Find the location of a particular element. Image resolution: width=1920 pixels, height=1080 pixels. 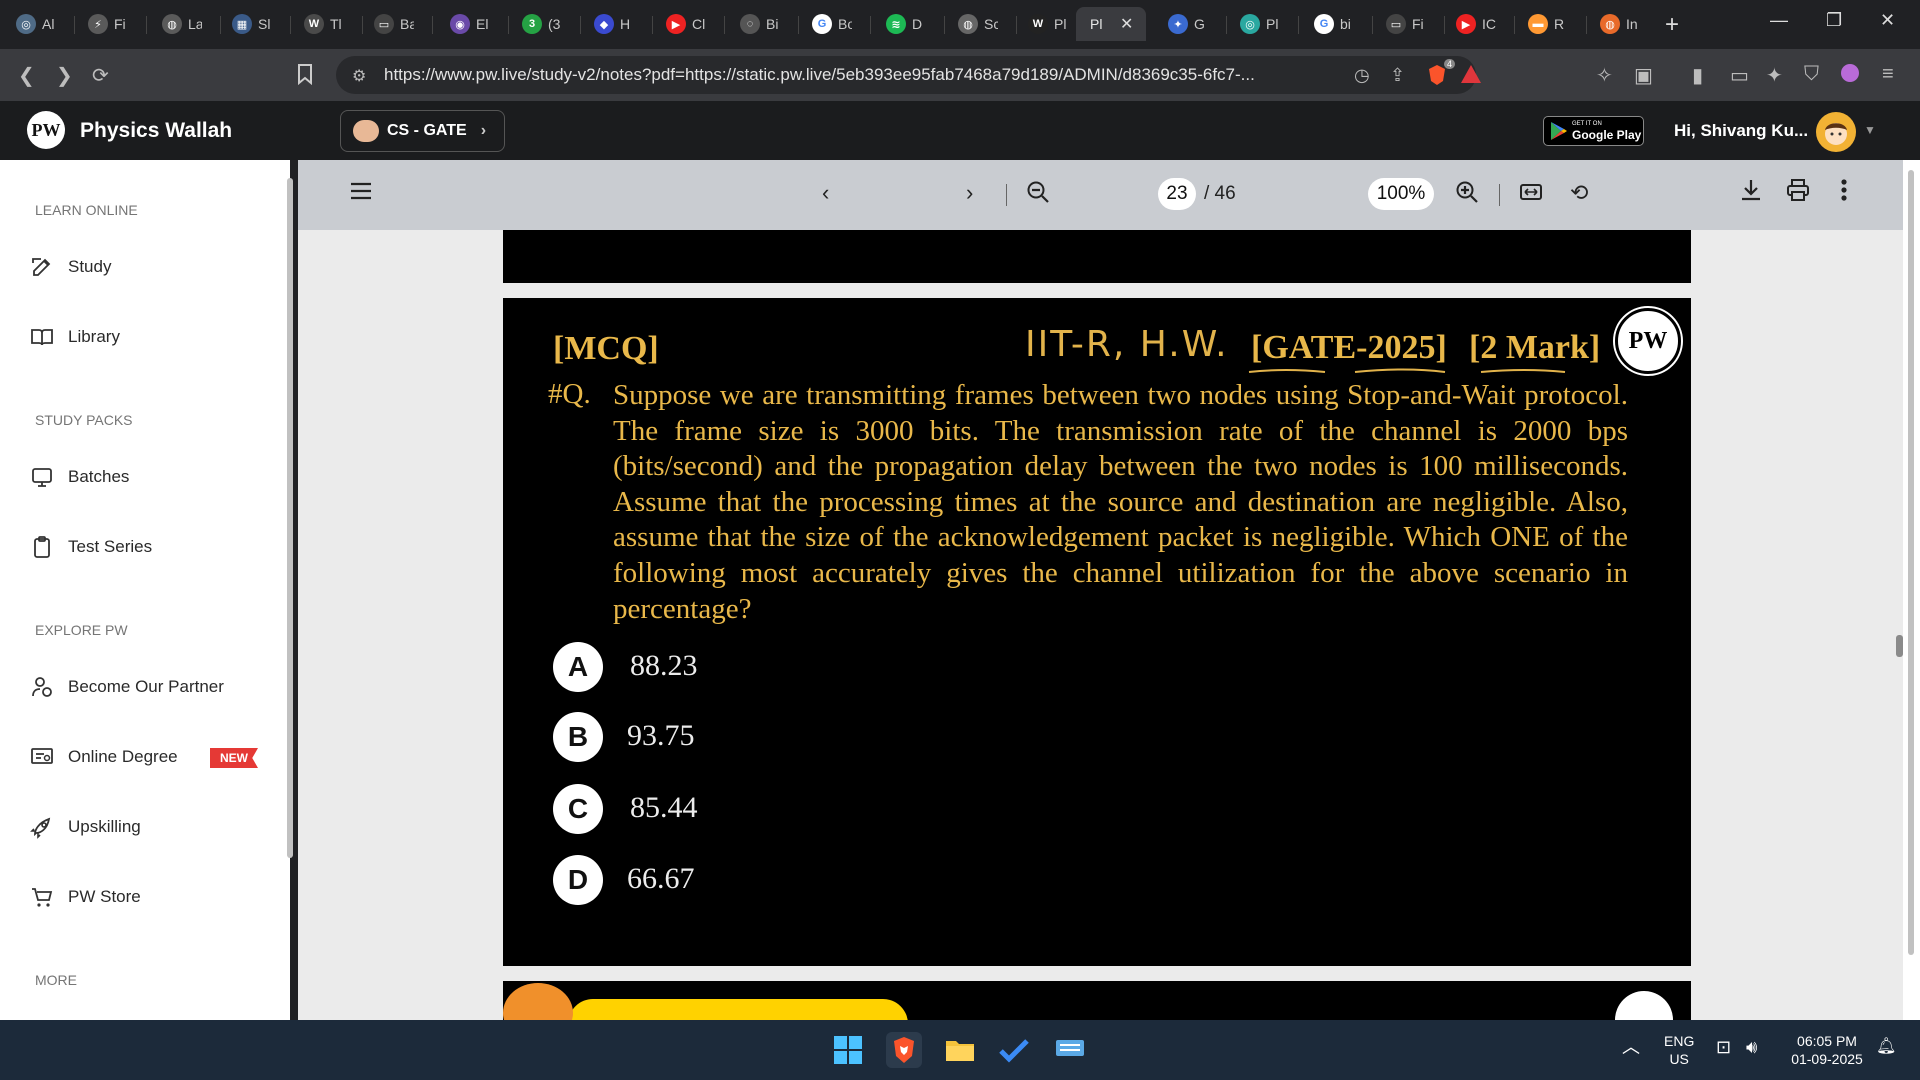

browser-tab: ◉ El is located at coordinates (469, 24).